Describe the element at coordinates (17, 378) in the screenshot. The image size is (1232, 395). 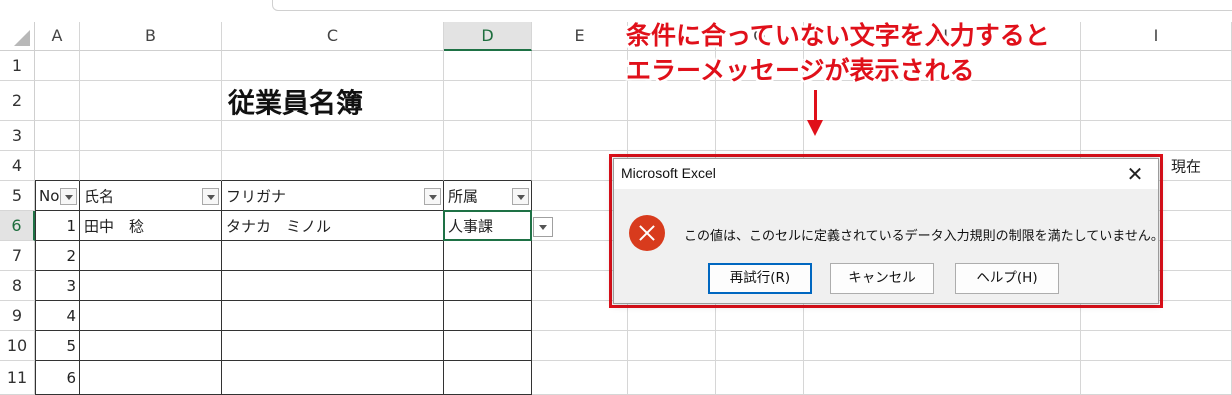
I see `row-header-11: 11` at that location.